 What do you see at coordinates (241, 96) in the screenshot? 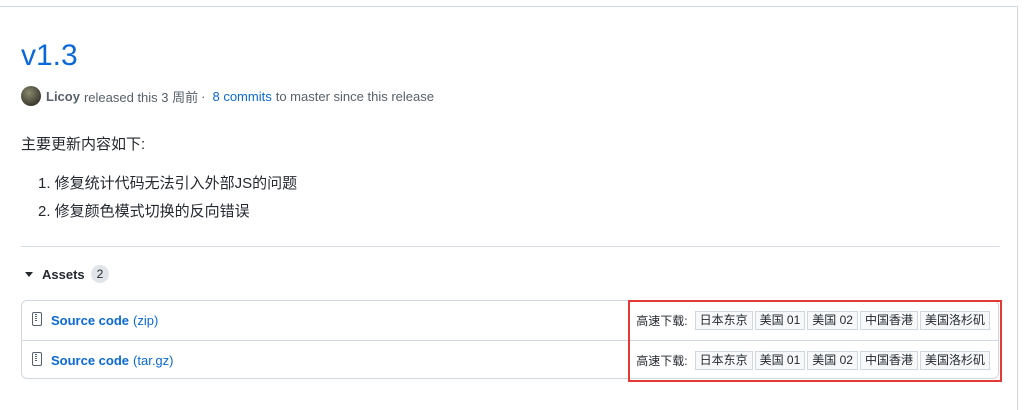
I see `commits-link: 8 commits` at bounding box center [241, 96].